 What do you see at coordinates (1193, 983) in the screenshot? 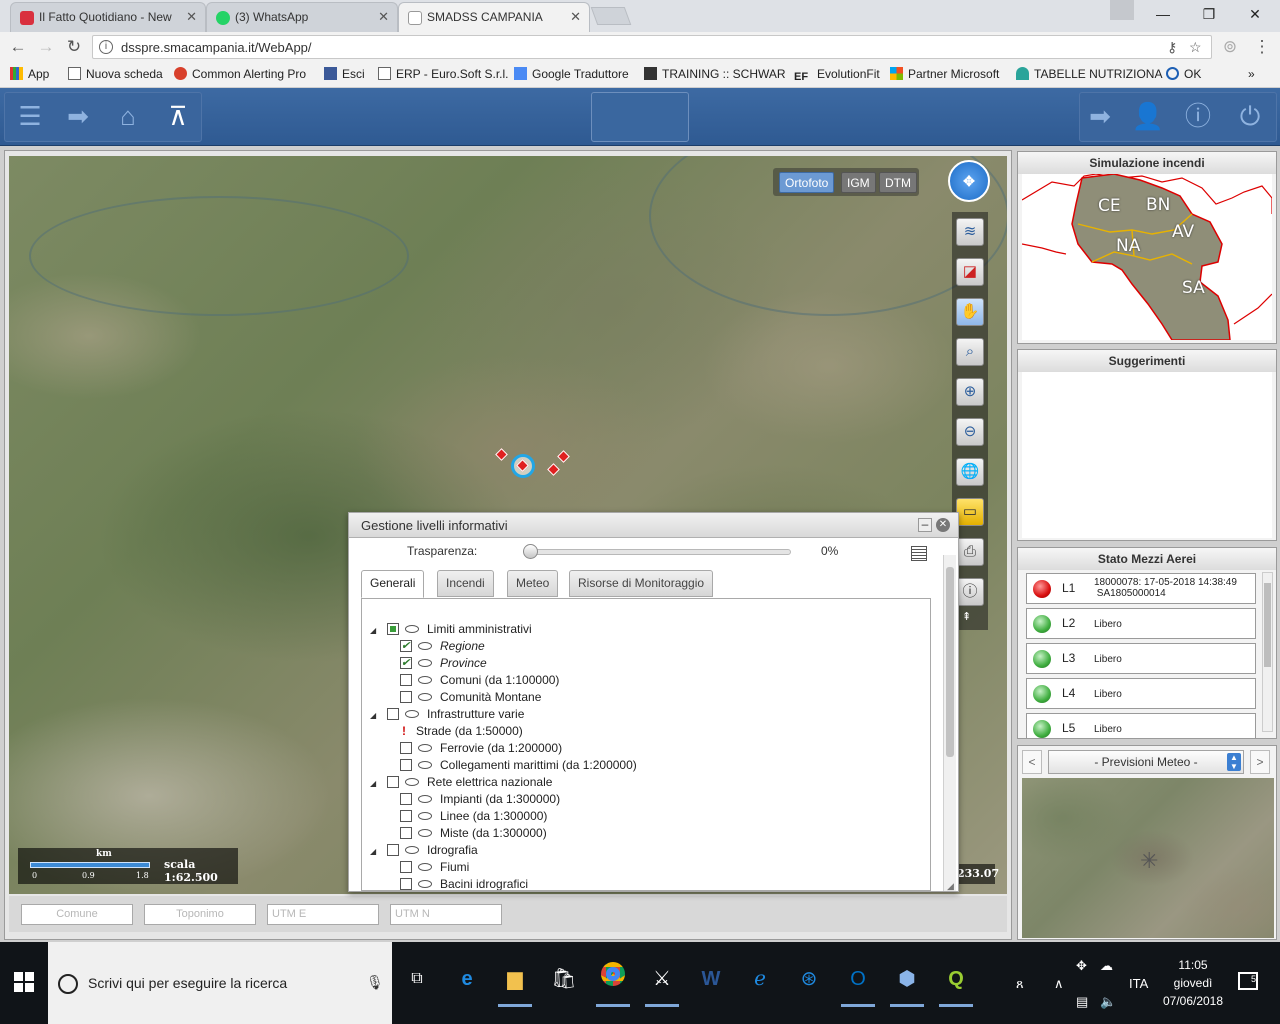
I see `taskbar-clock: 11:05 giovedì 07/06/2018` at bounding box center [1193, 983].